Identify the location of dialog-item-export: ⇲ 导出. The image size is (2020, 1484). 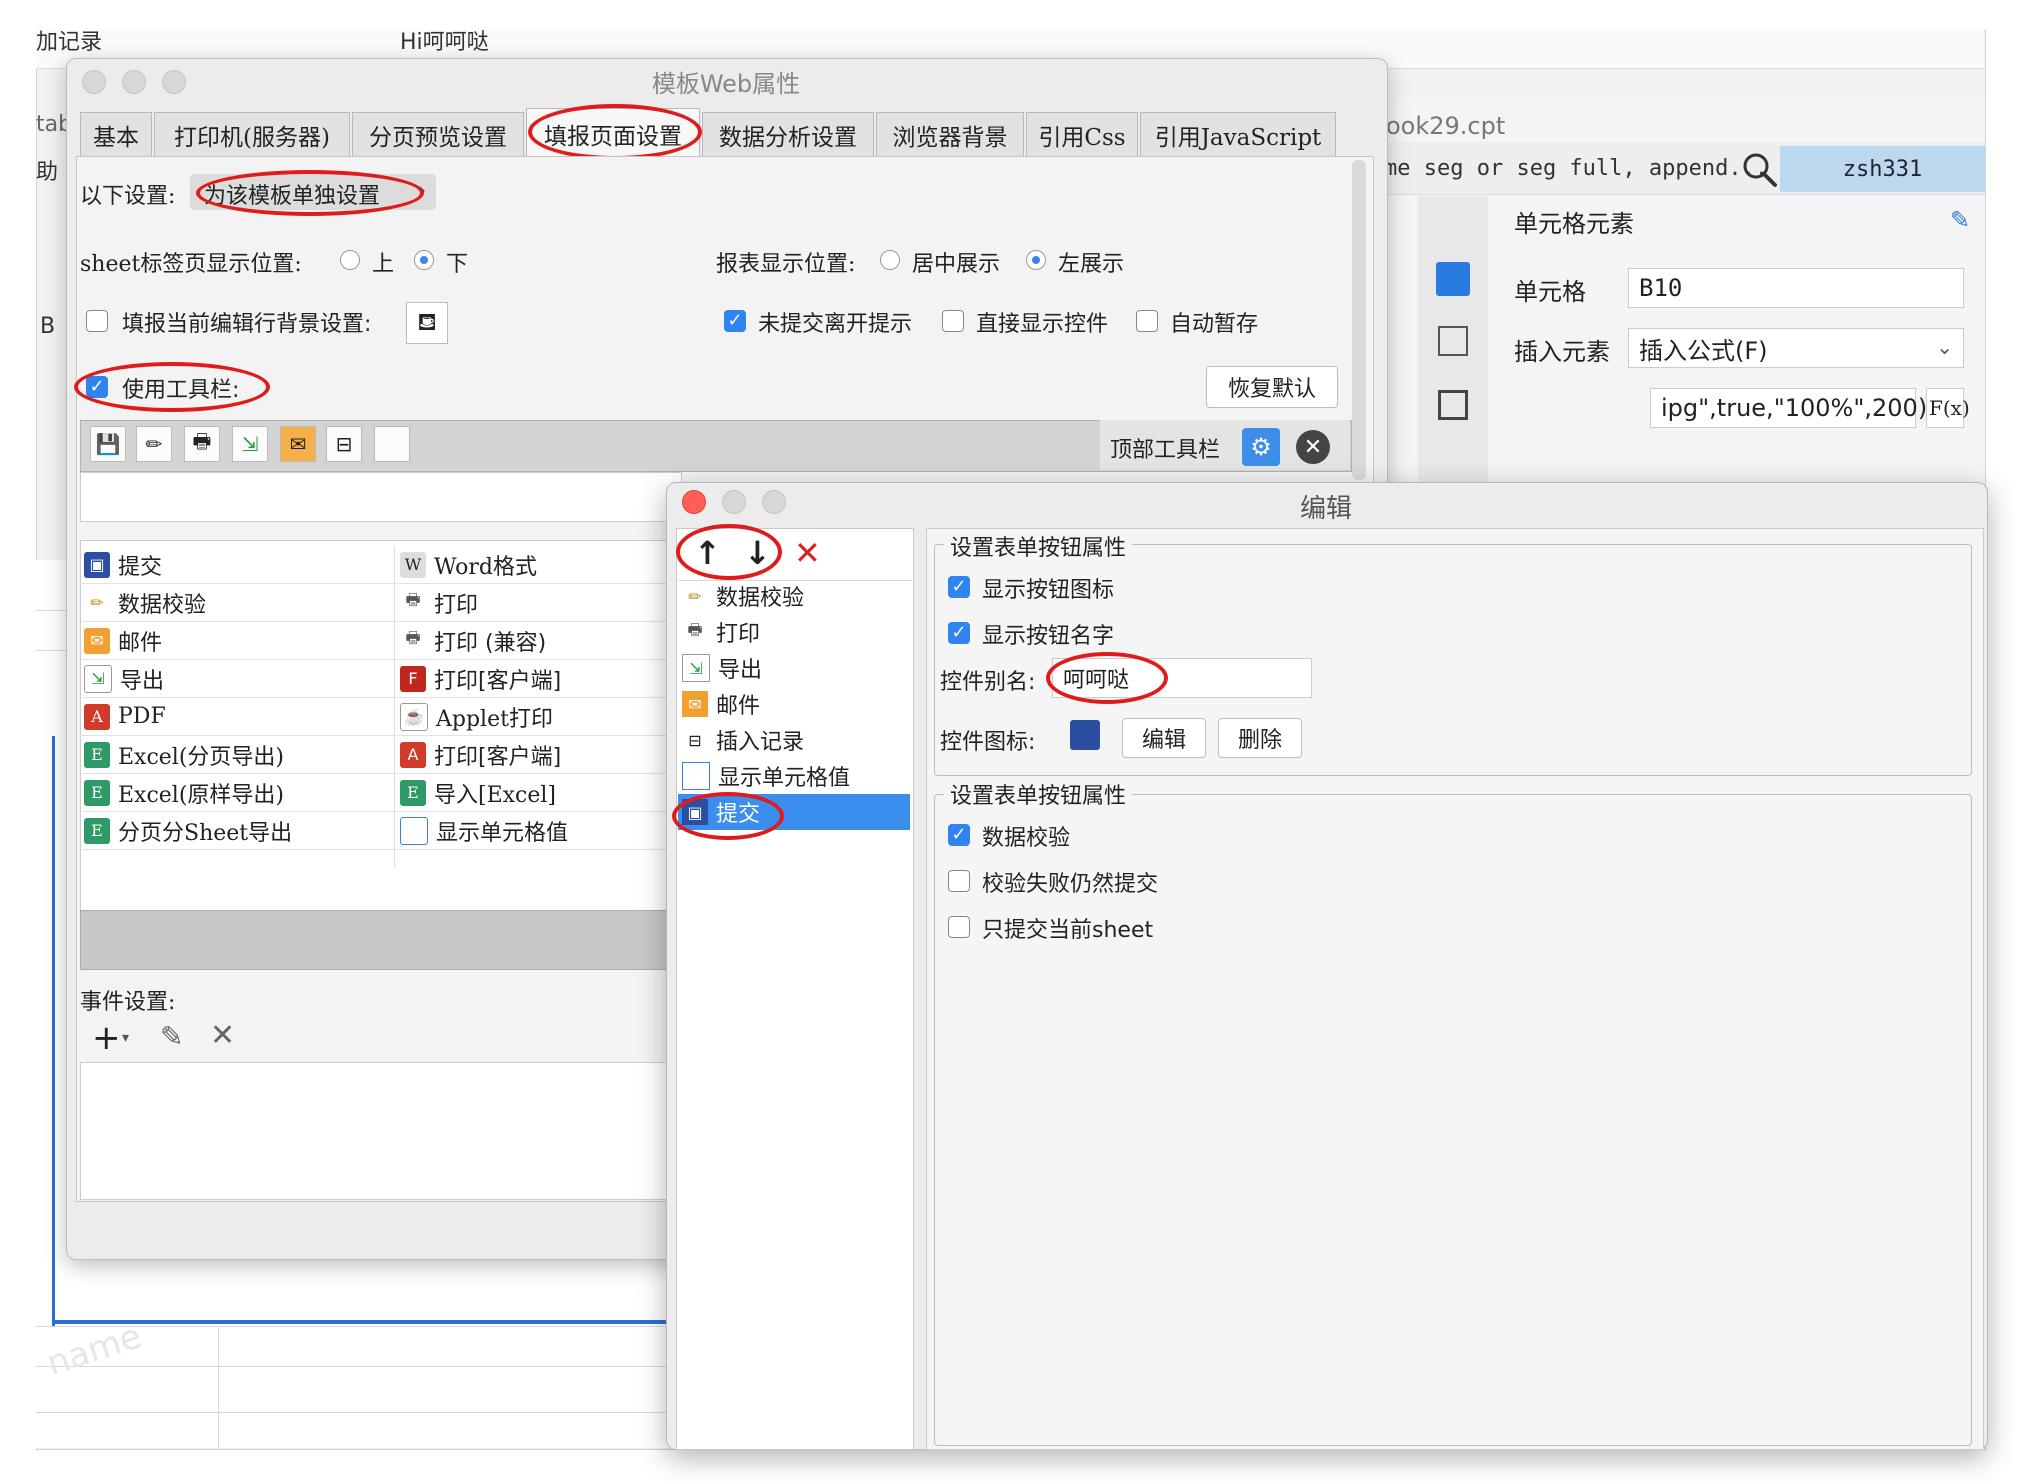
(794, 668).